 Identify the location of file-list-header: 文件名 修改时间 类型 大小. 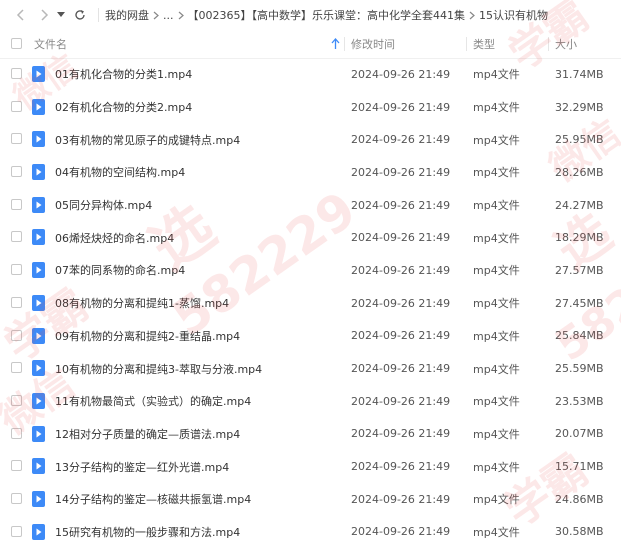
(310, 44).